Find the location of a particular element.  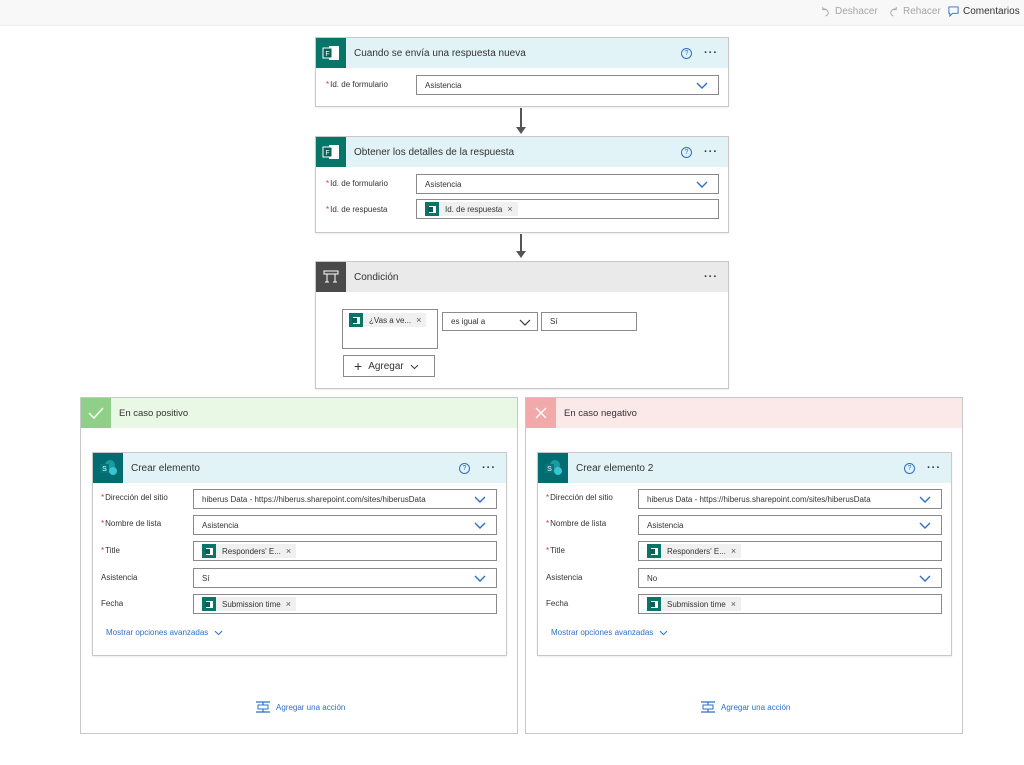

details-form-id-value: Asistencia is located at coordinates (443, 184).